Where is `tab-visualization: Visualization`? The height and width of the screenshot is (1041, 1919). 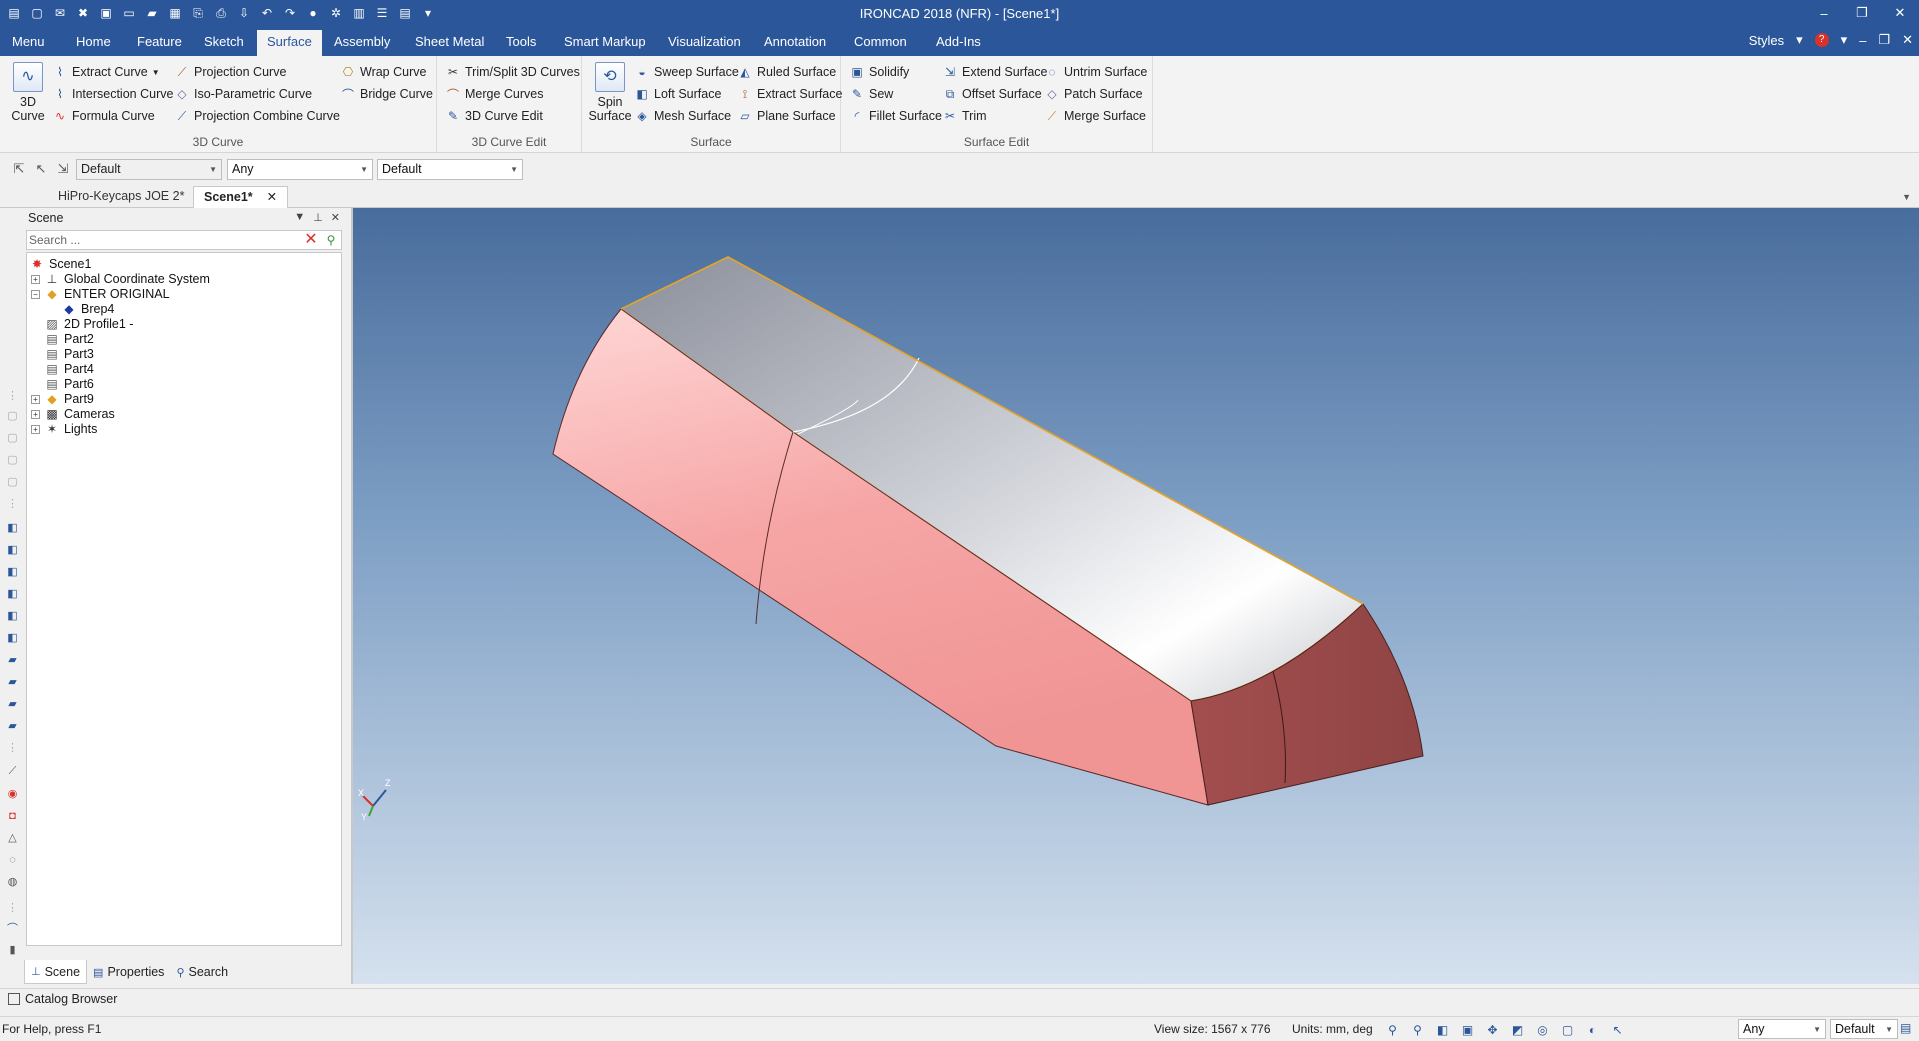 tab-visualization: Visualization is located at coordinates (704, 43).